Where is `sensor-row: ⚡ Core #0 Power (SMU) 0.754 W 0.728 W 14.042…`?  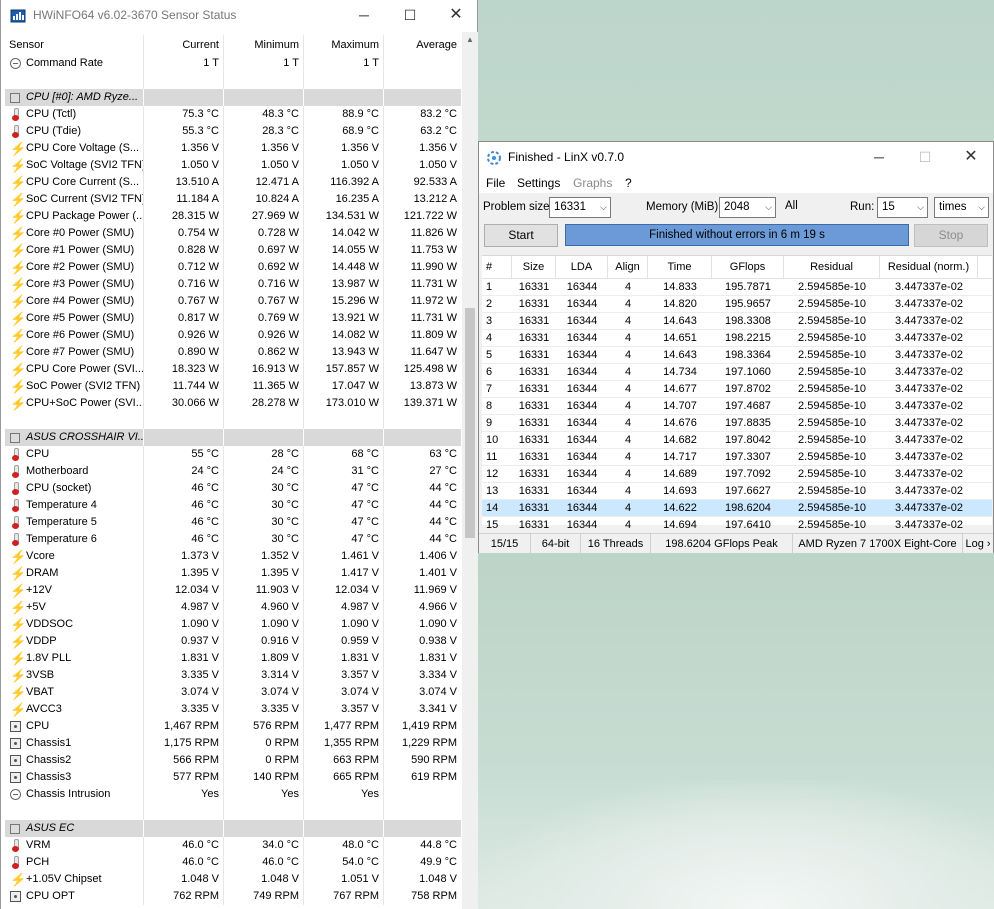
sensor-row: ⚡ Core #0 Power (SMU) 0.754 W 0.728 W 14.042… is located at coordinates (233, 233).